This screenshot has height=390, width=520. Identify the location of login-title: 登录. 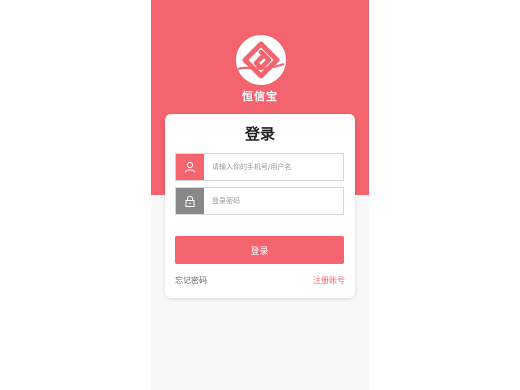
(259, 134).